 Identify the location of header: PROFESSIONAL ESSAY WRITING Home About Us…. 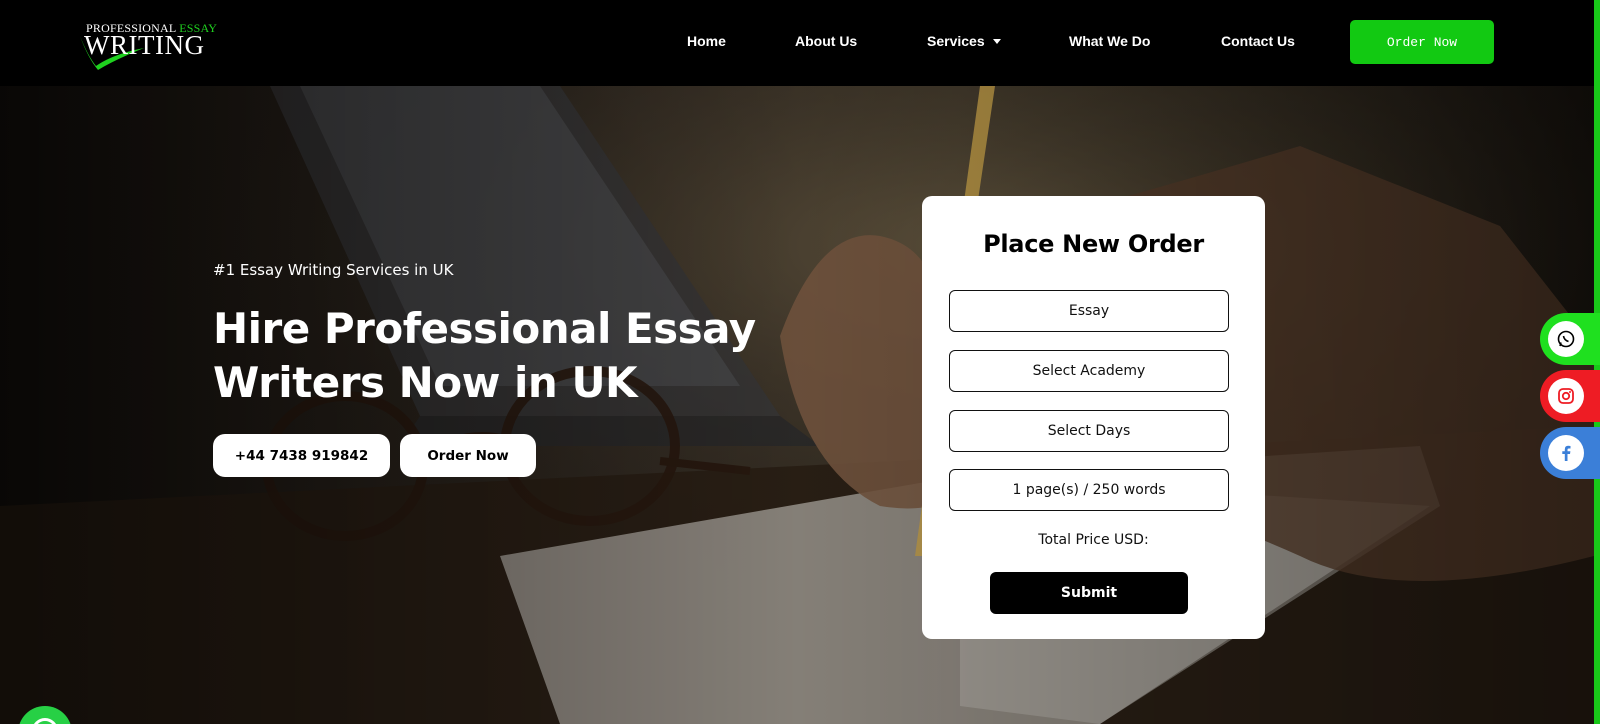
(797, 43).